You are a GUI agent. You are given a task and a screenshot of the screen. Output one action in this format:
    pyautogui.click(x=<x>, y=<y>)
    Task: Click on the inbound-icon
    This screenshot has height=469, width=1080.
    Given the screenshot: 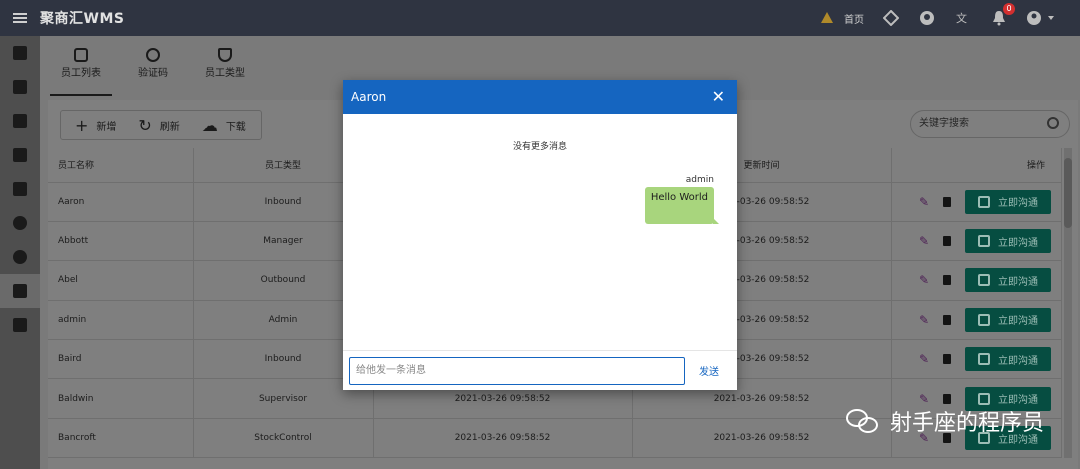 What is the action you would take?
    pyautogui.click(x=20, y=87)
    